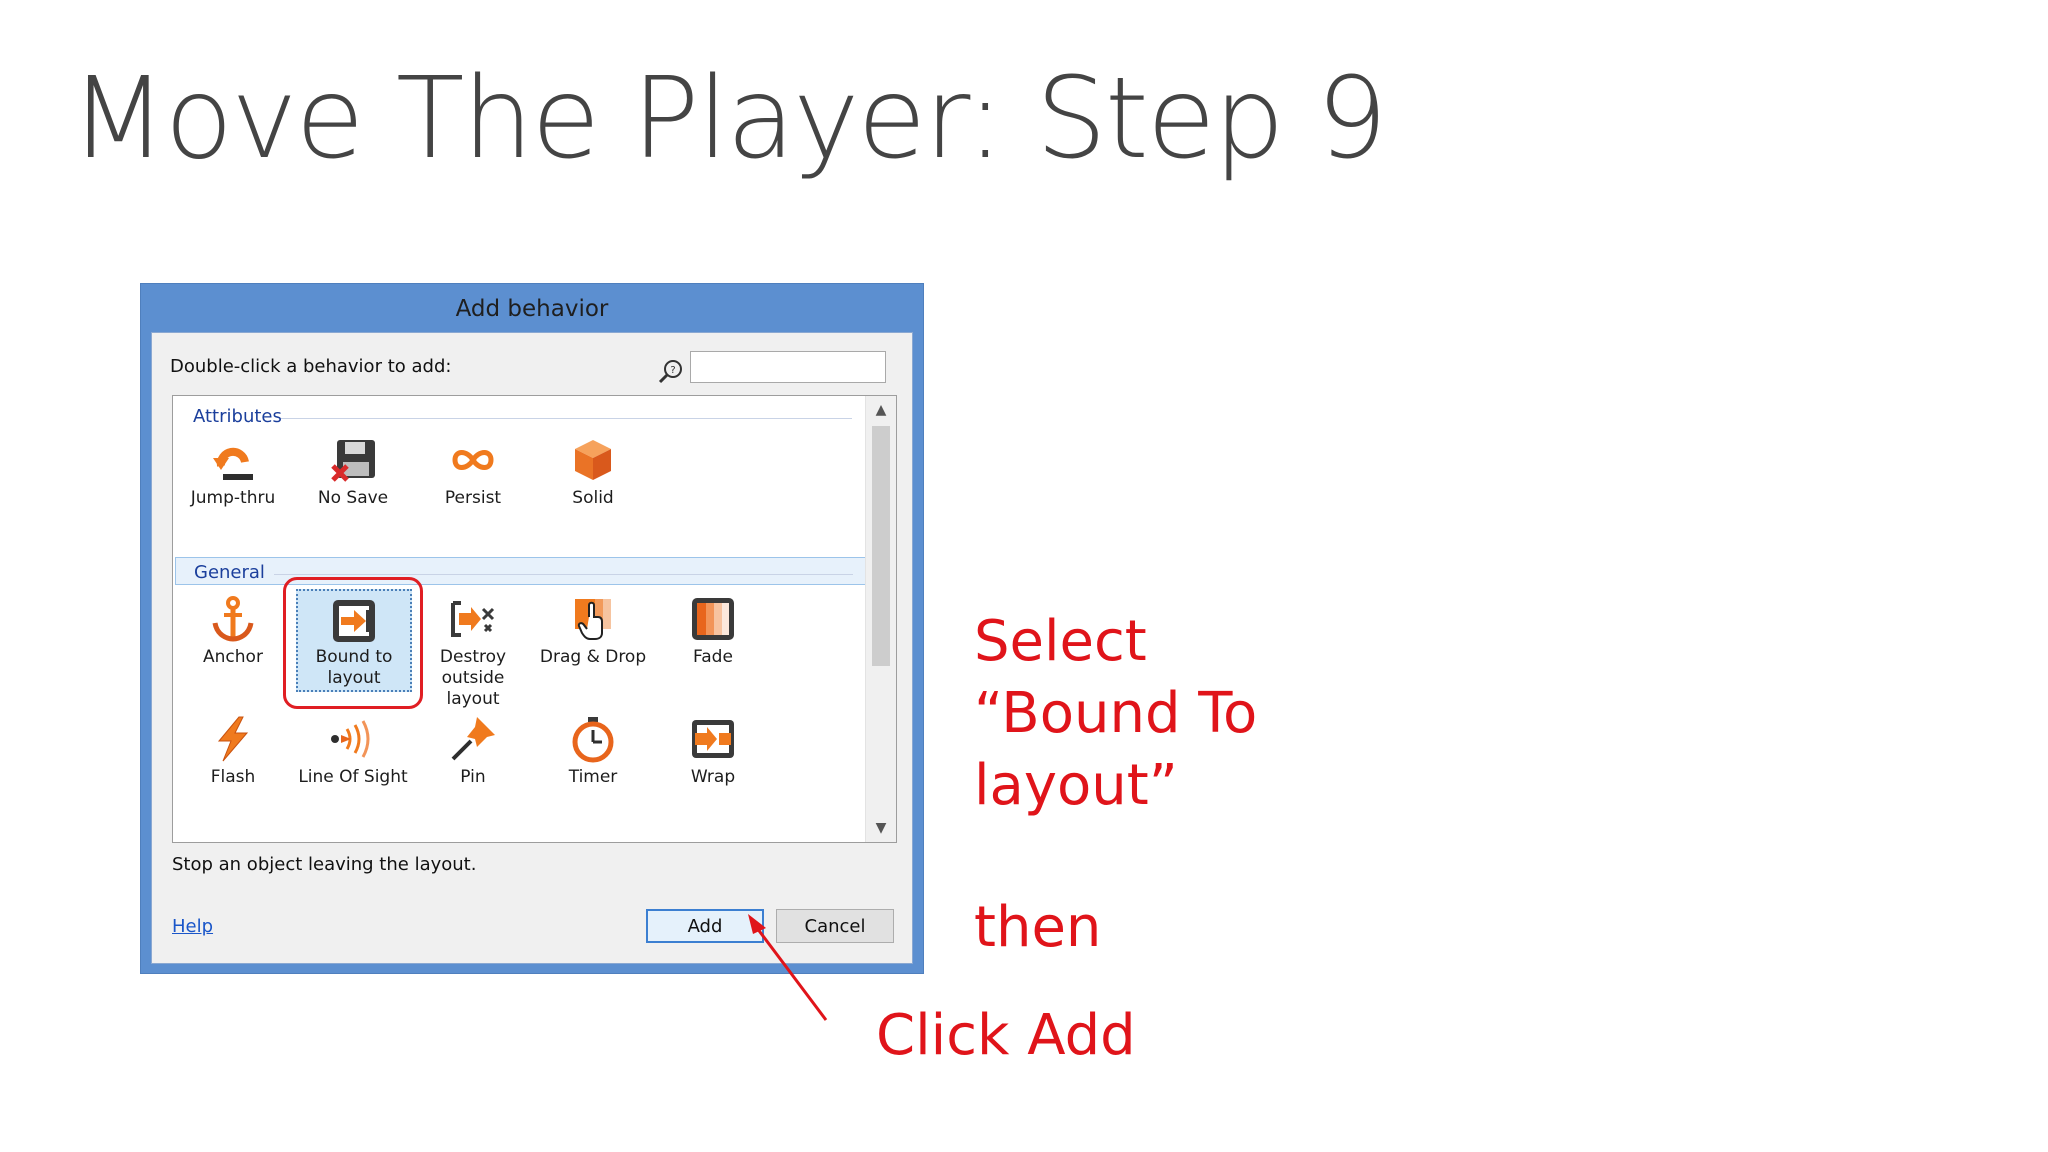 The height and width of the screenshot is (1152, 2048). I want to click on behavior-item-fade: Fade, so click(713, 631).